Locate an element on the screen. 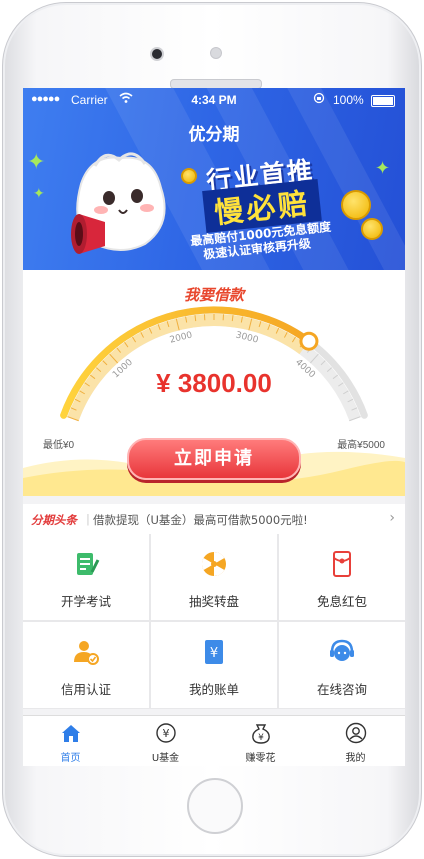 The height and width of the screenshot is (859, 424). tab-label: U基金 is located at coordinates (165, 758).